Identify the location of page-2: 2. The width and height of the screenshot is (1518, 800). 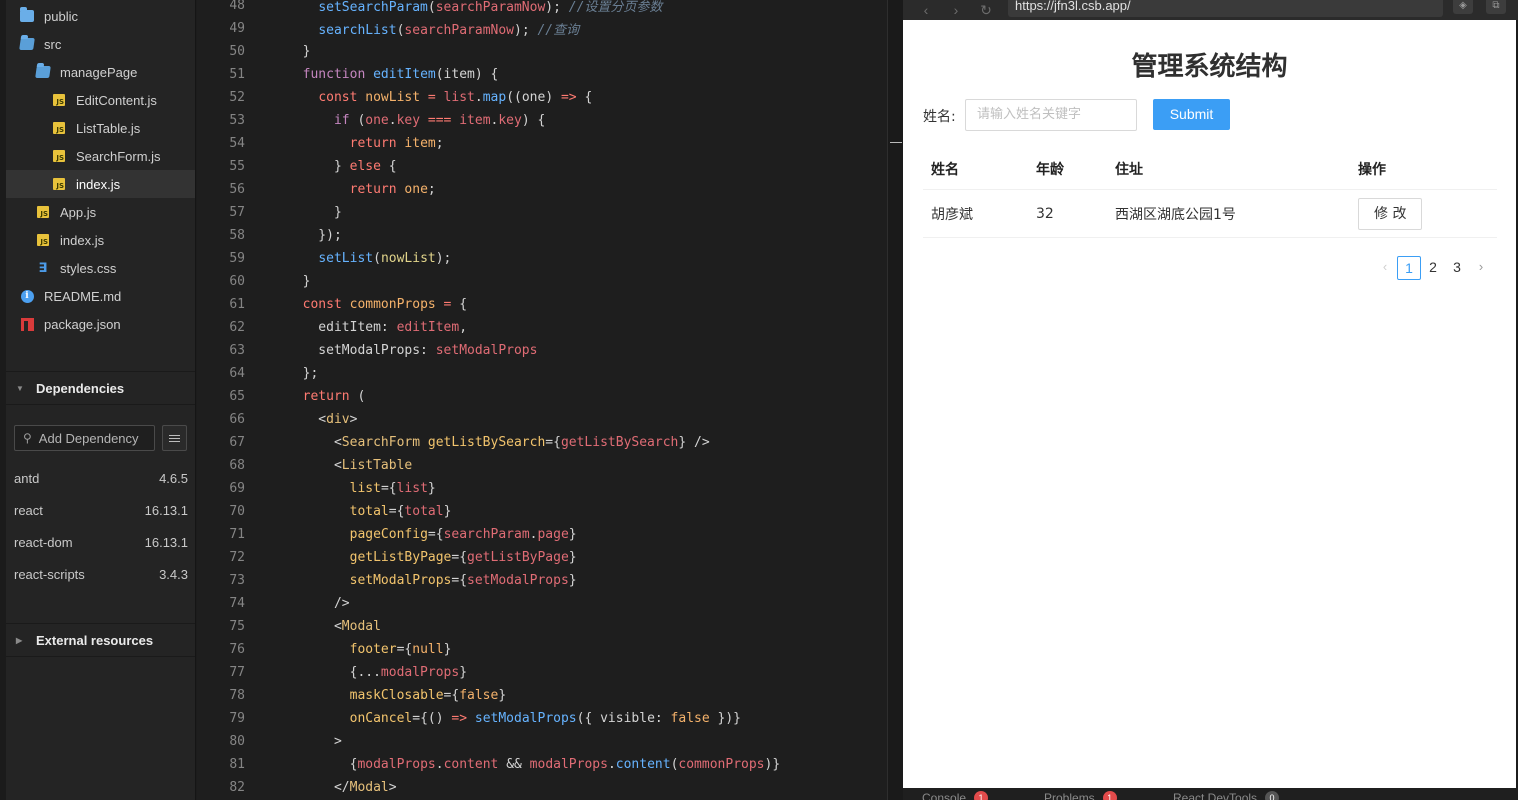
(1433, 268).